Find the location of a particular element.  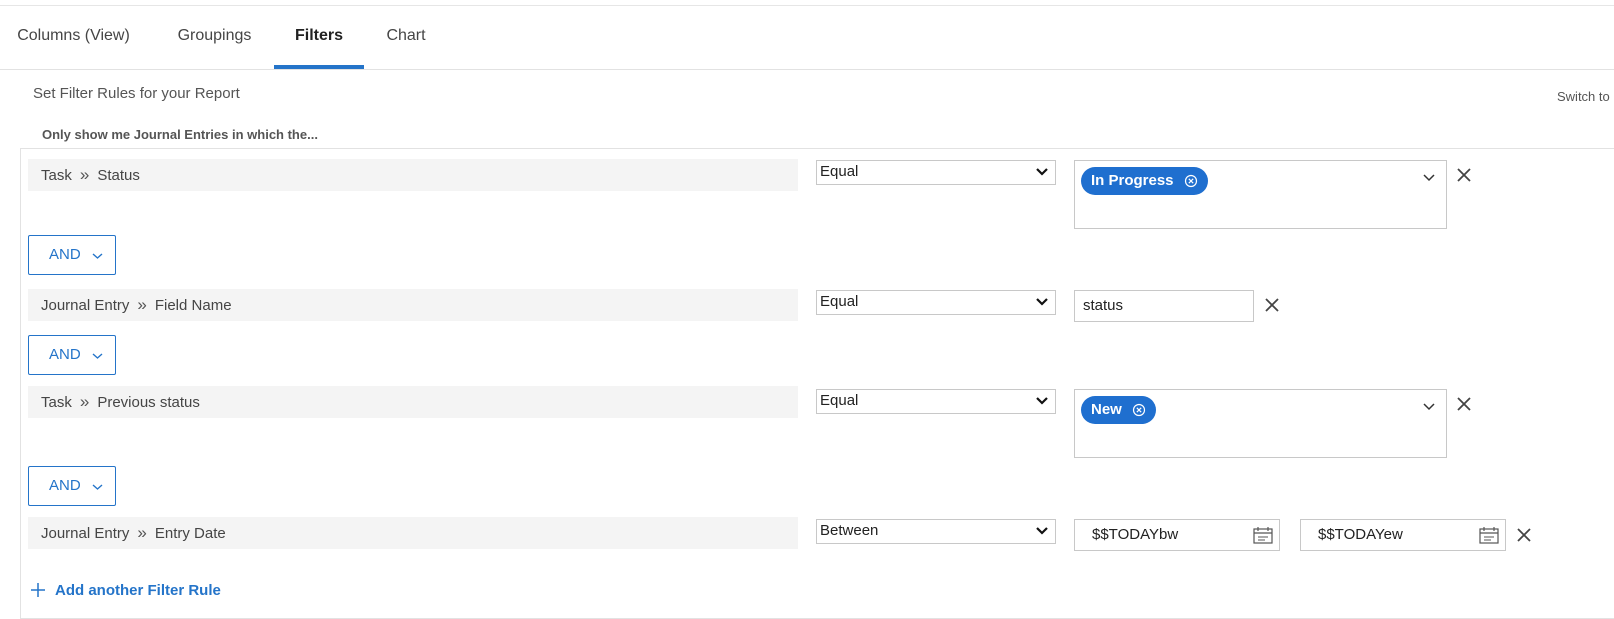

rule-field-journal-entry-field-name: Journal Entry » Field Name is located at coordinates (413, 305).